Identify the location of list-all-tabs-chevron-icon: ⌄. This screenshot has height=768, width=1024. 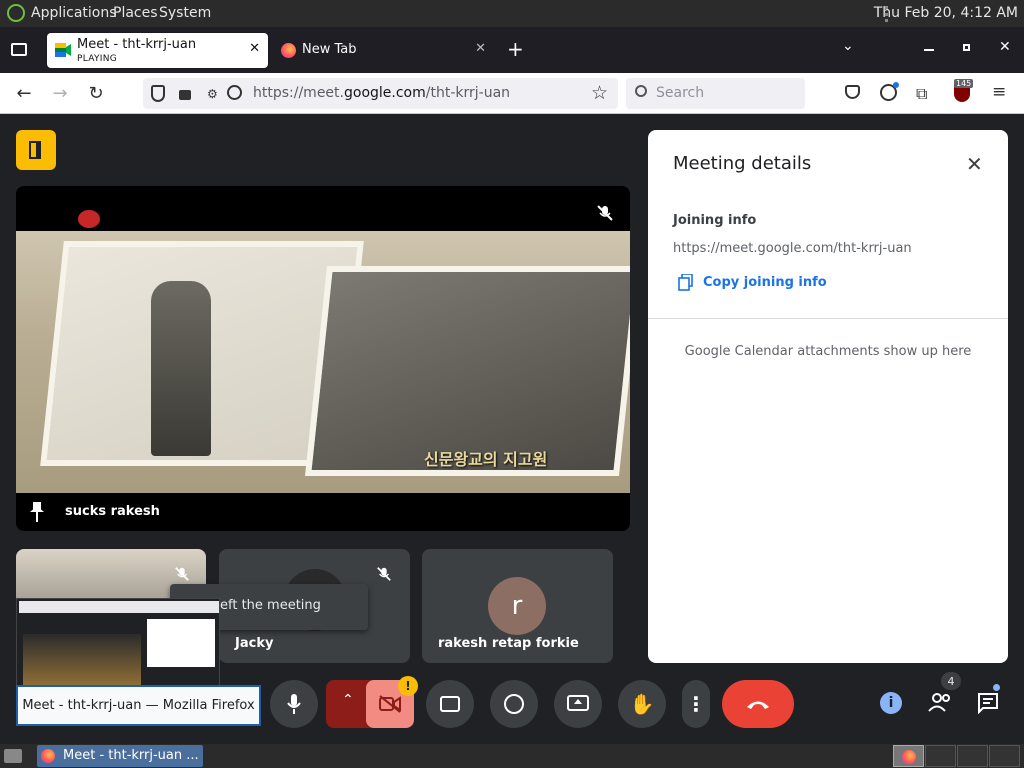
(848, 46).